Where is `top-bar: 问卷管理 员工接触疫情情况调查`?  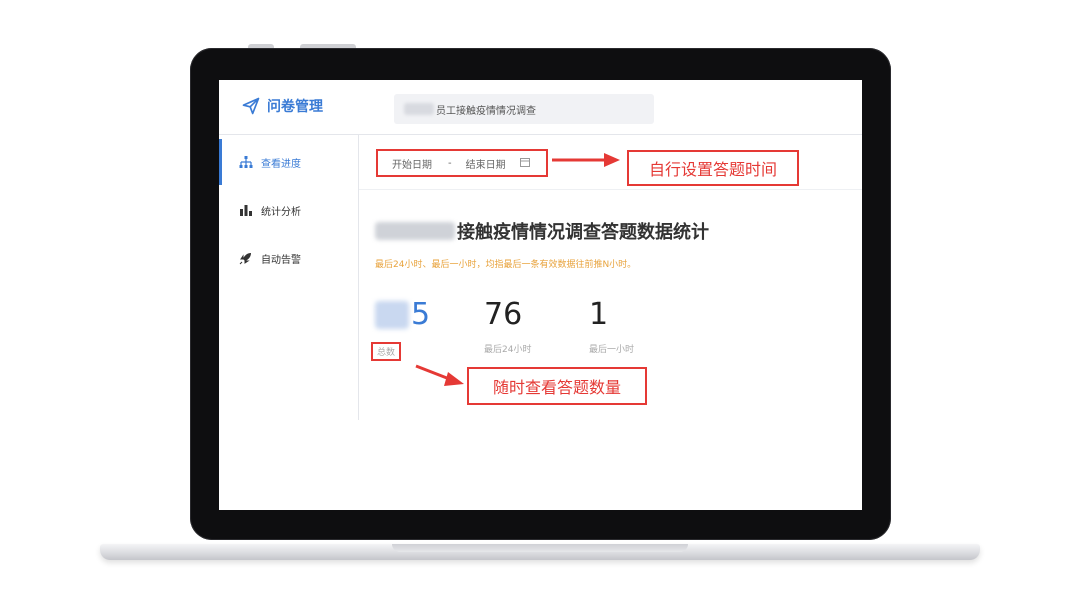
top-bar: 问卷管理 员工接触疫情情况调查 is located at coordinates (540, 107).